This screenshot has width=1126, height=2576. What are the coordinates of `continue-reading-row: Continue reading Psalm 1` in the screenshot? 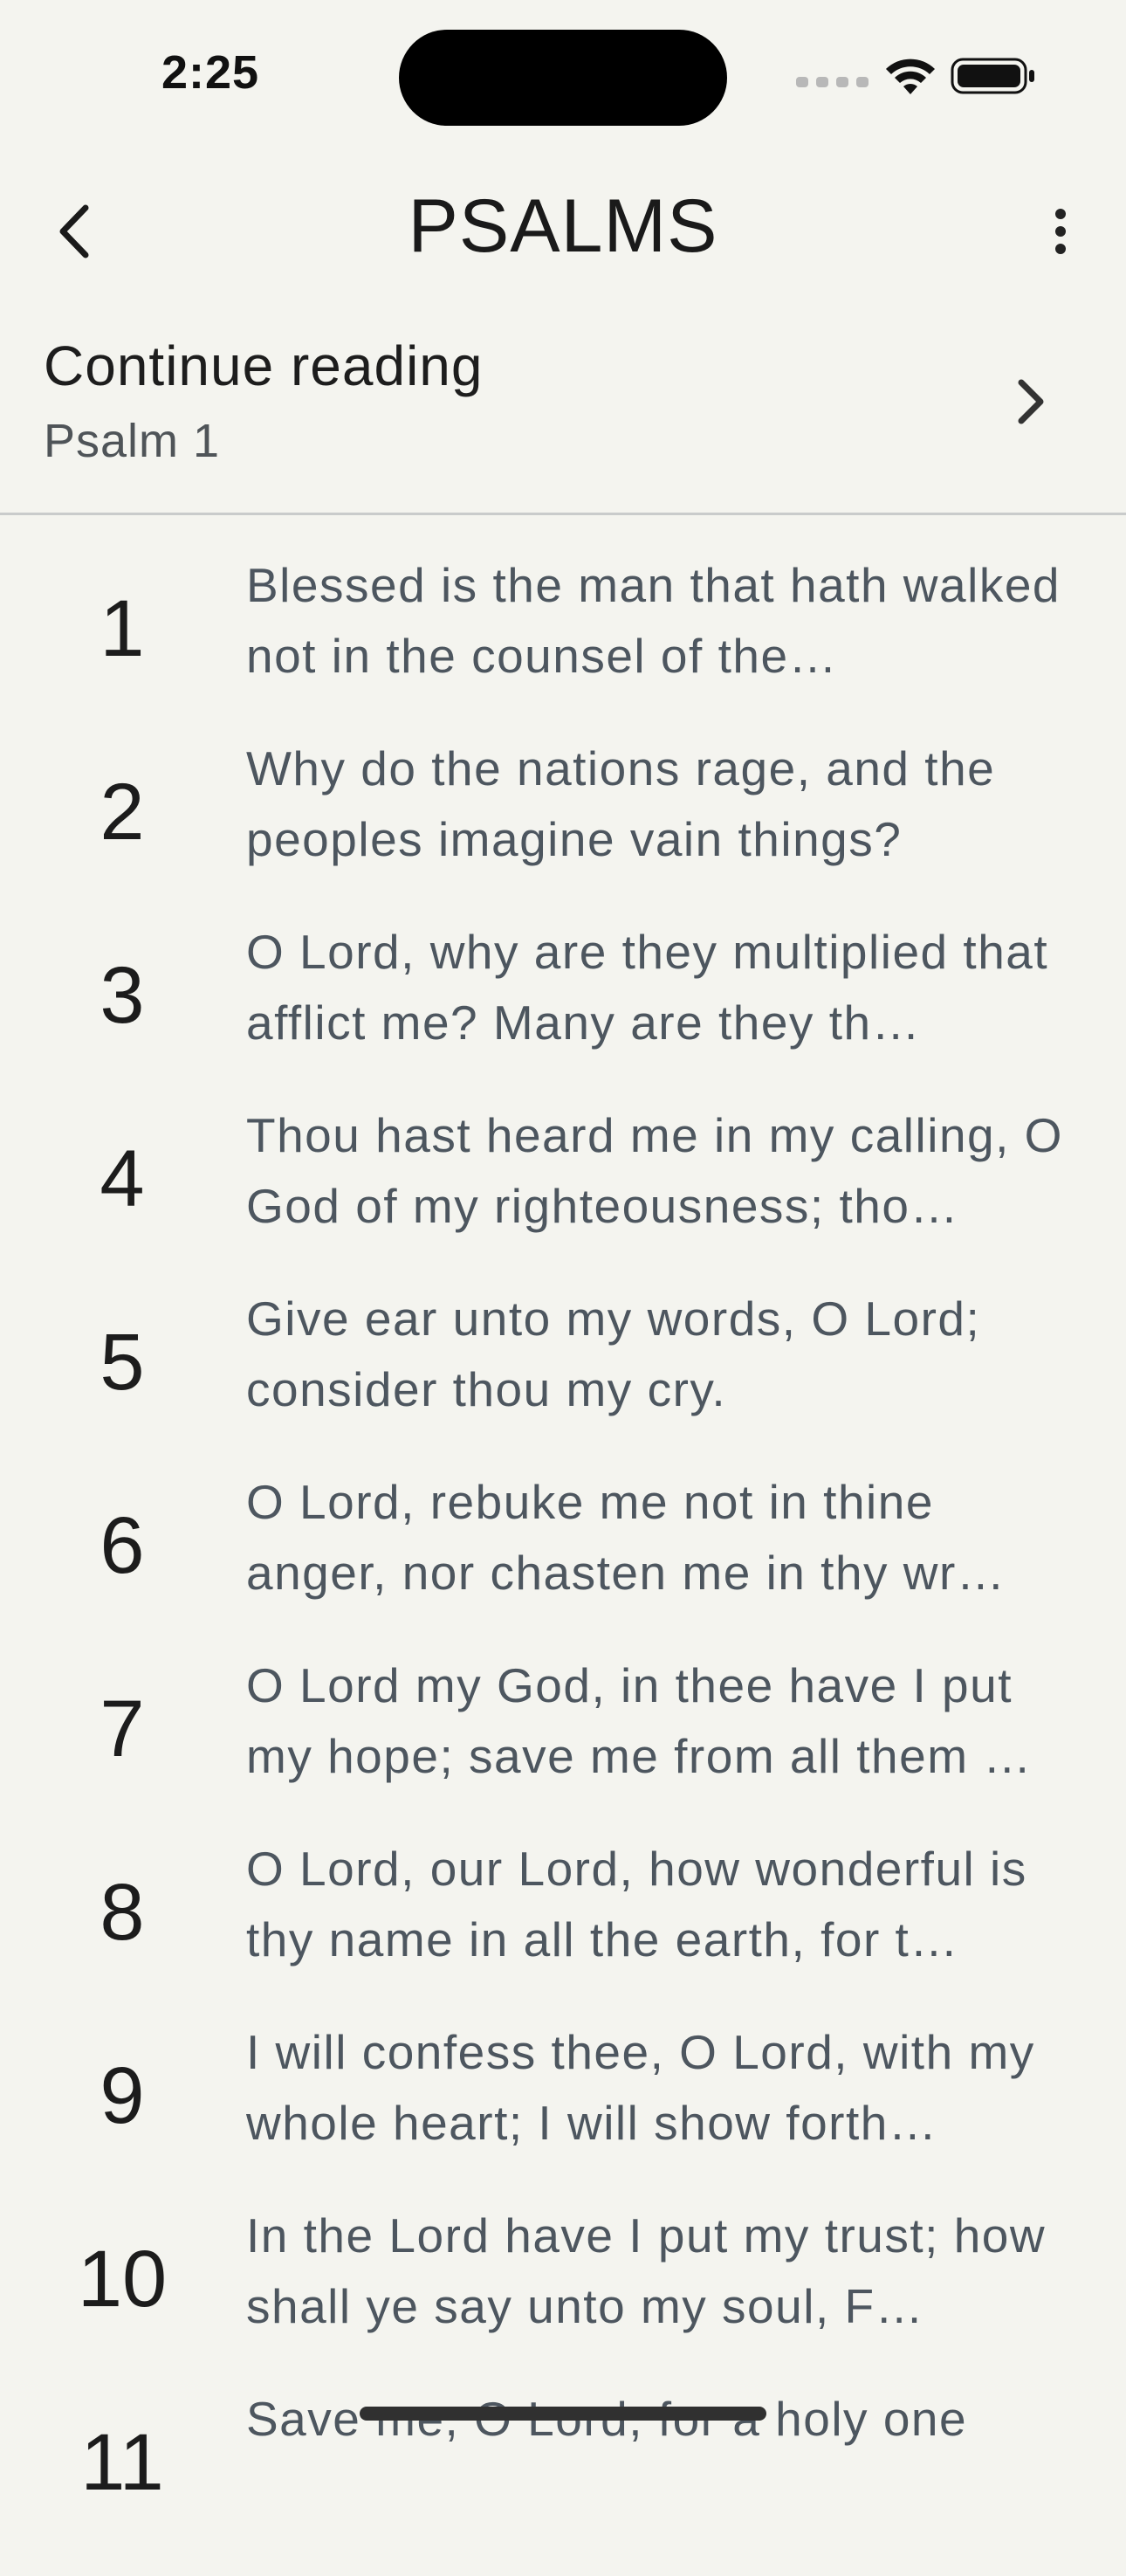 It's located at (563, 410).